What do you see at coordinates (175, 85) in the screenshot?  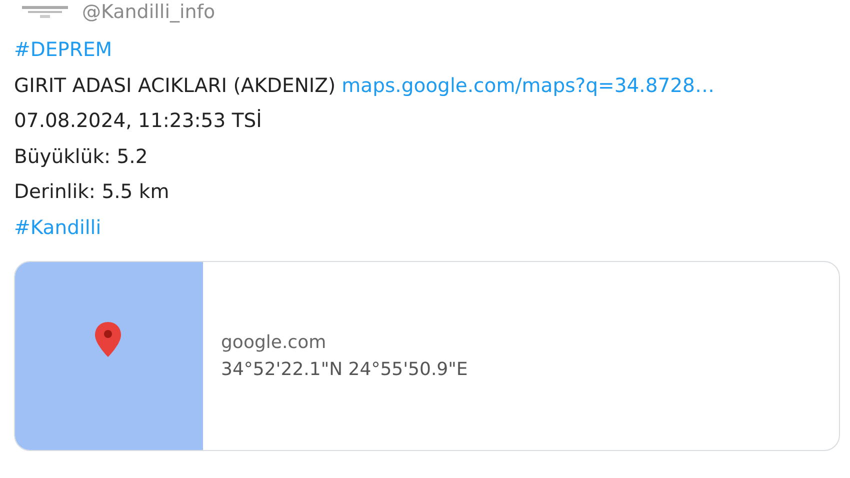 I see `tweet-text: GIRIT ADASI ACIKLARI (AKDENIZ)` at bounding box center [175, 85].